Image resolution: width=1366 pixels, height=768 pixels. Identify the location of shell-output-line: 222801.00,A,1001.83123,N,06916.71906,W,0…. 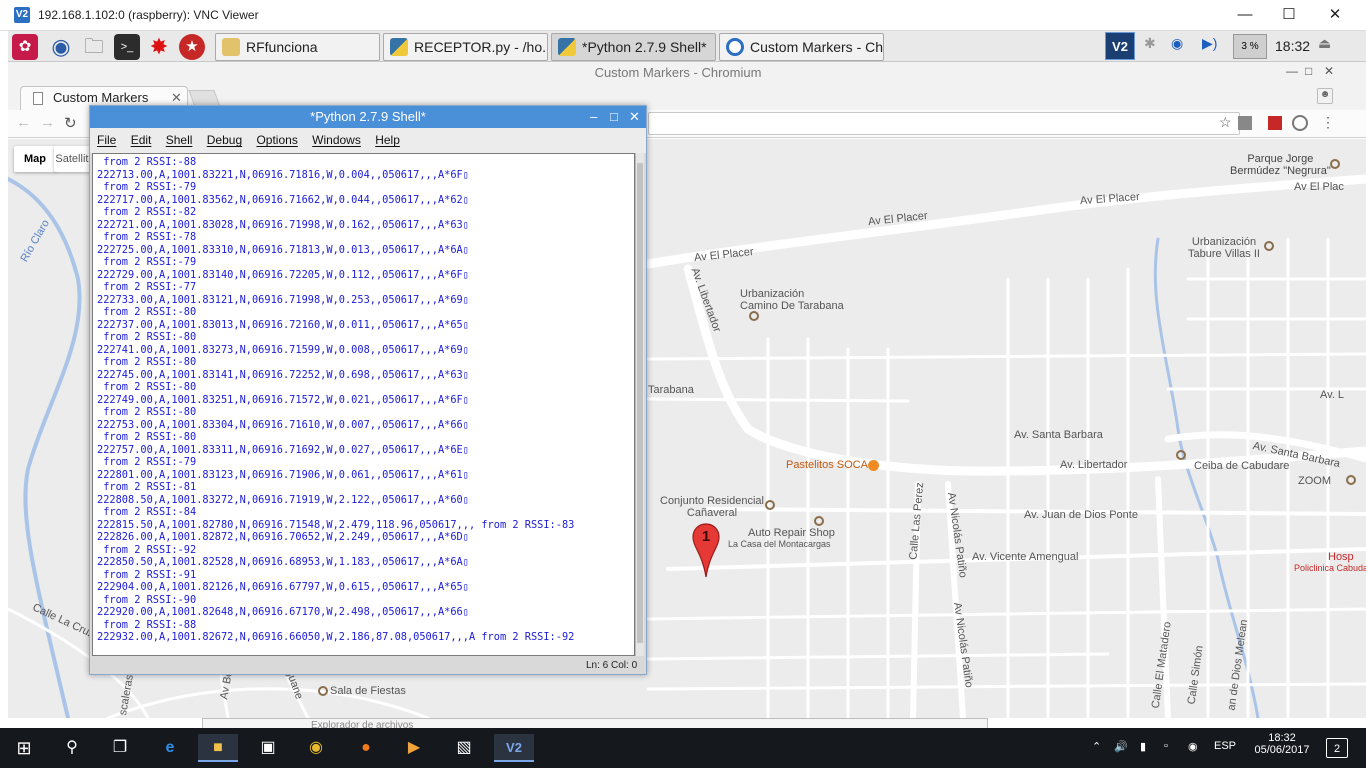
(283, 474).